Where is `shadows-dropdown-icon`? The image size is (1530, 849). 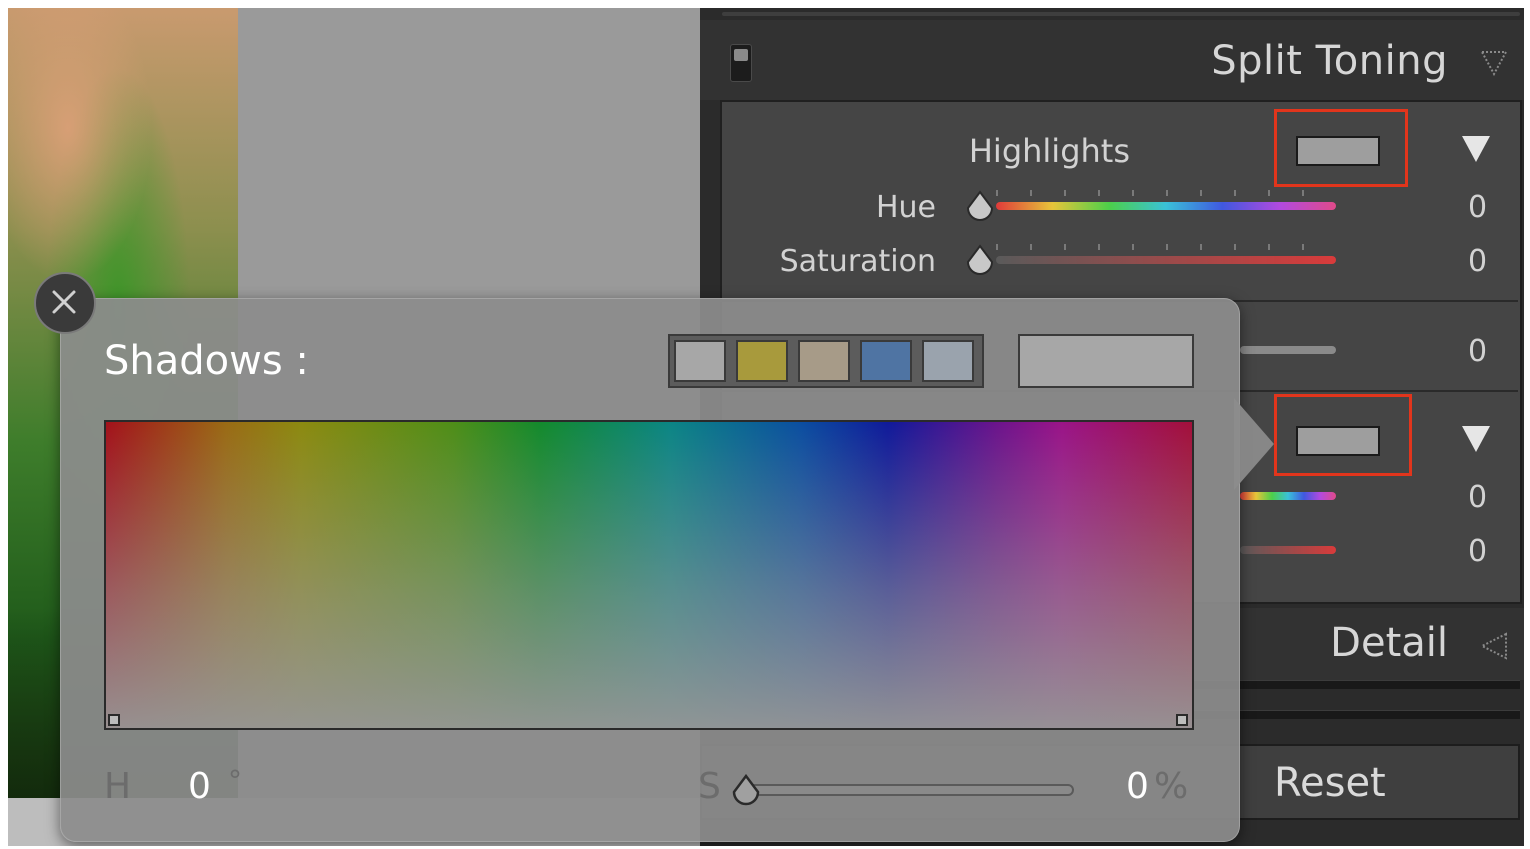 shadows-dropdown-icon is located at coordinates (1476, 439).